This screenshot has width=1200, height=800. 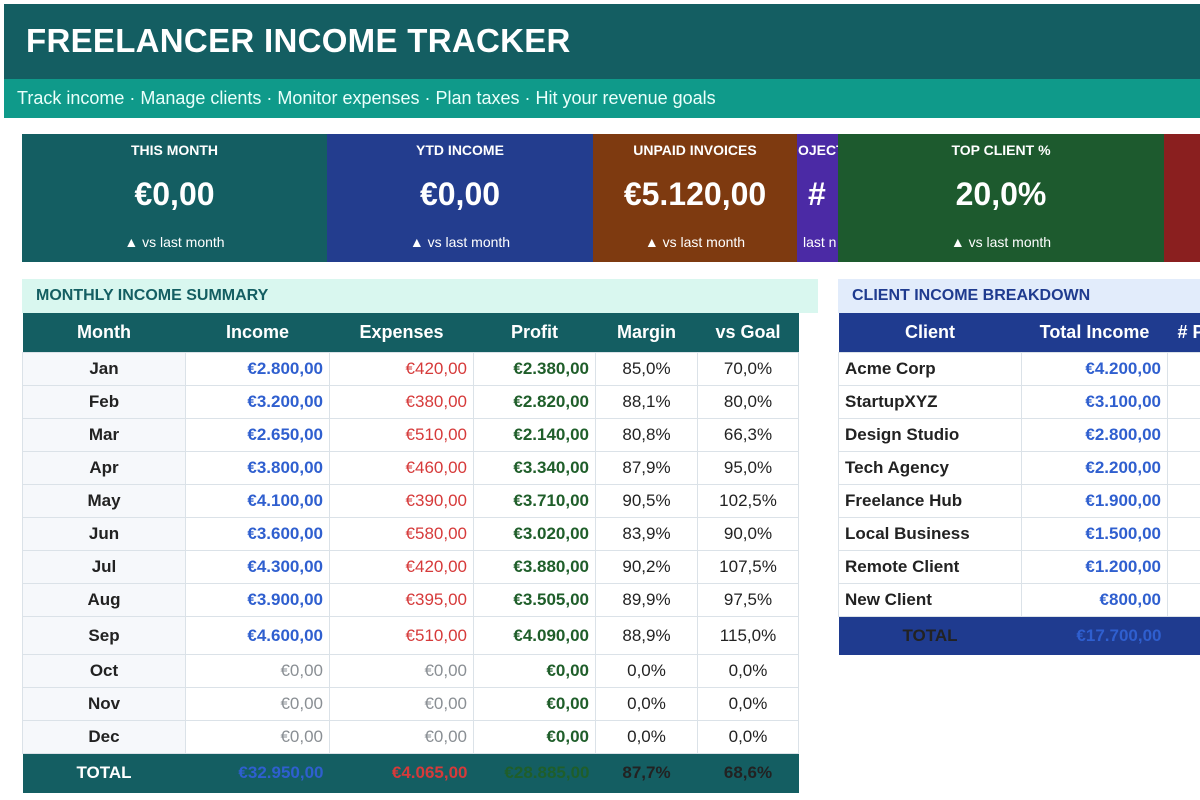 What do you see at coordinates (646, 534) in the screenshot?
I see `margin-cell: 83,9%` at bounding box center [646, 534].